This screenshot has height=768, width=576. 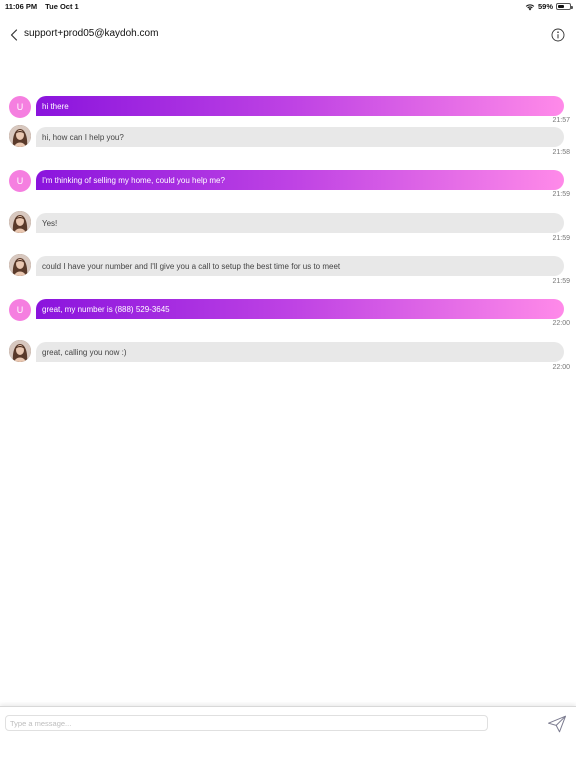 I want to click on send-icon, so click(x=557, y=724).